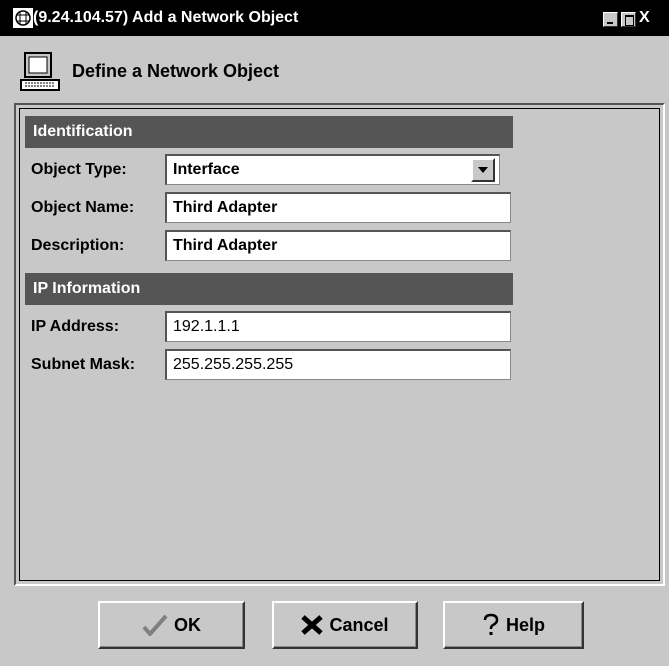 The height and width of the screenshot is (666, 669). I want to click on maximize-button, so click(628, 19).